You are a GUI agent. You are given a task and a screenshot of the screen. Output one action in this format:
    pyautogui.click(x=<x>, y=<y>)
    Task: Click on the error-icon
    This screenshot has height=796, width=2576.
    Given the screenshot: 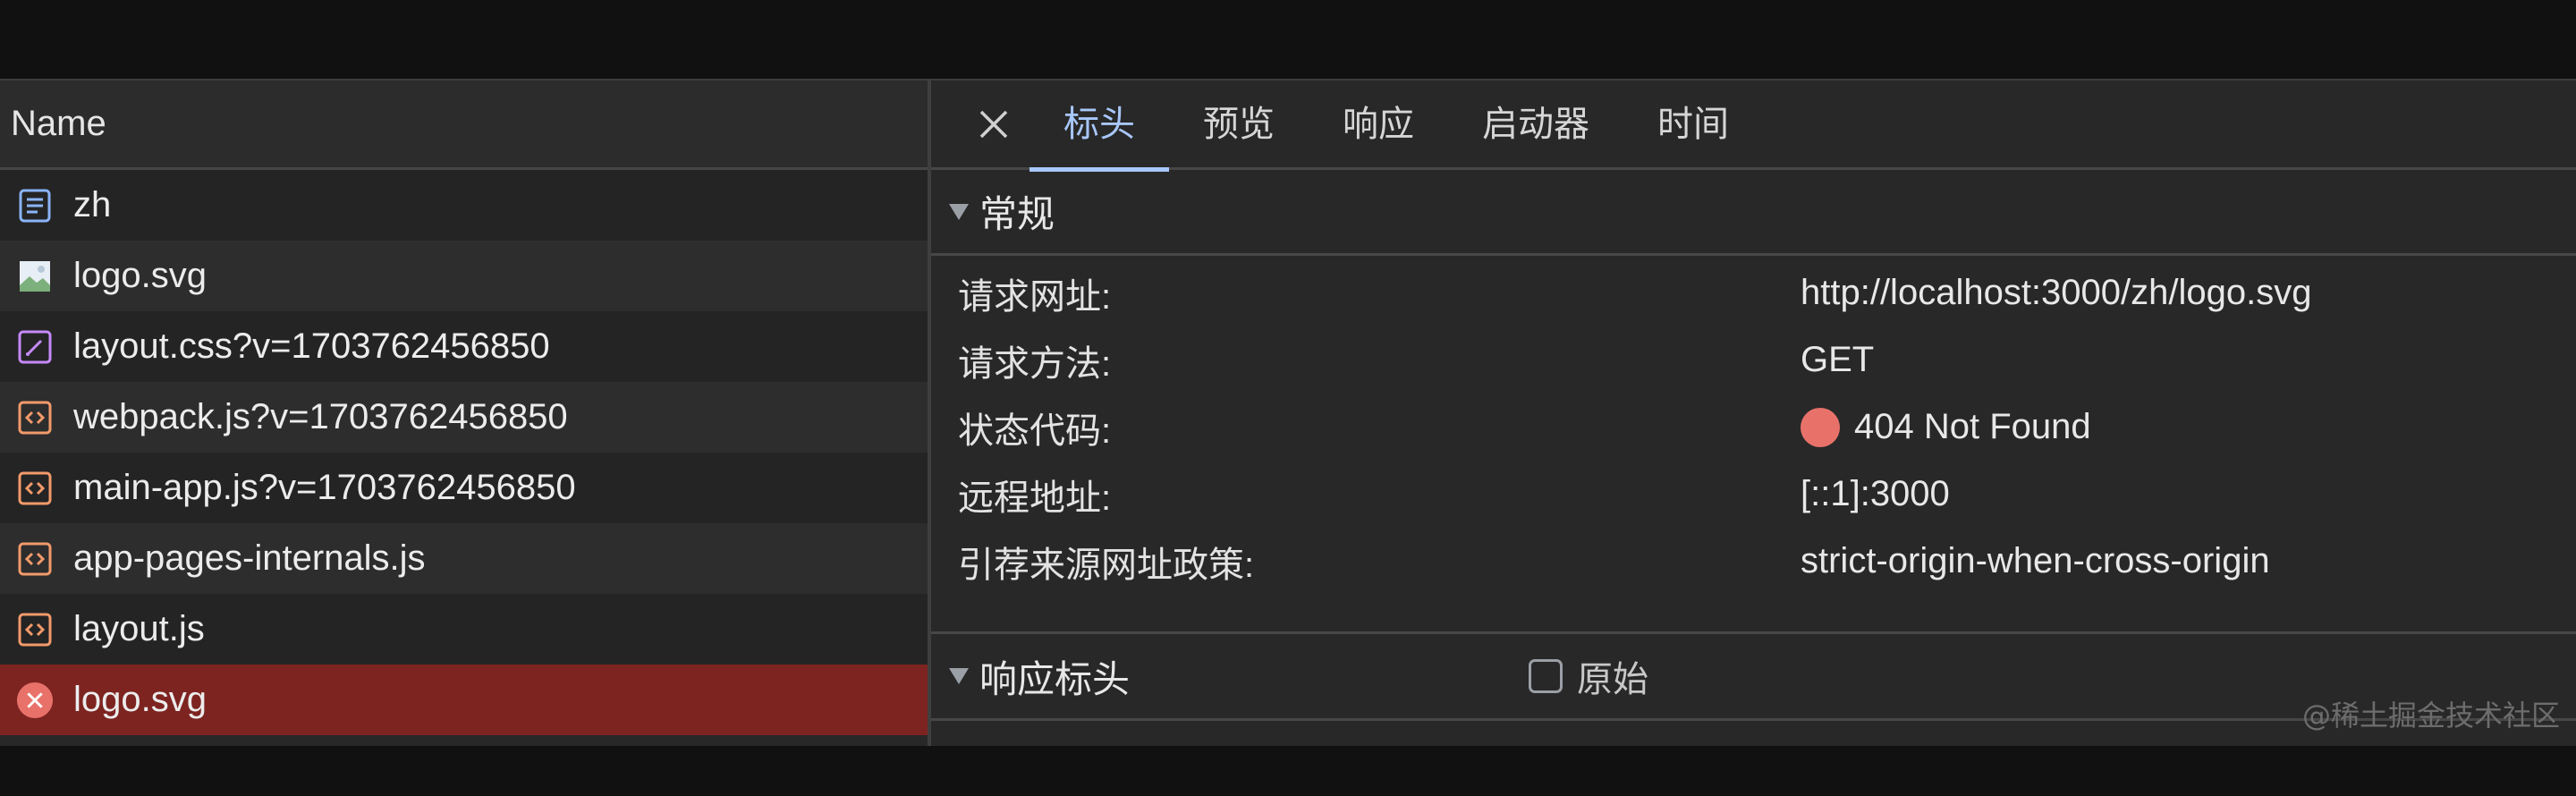 What is the action you would take?
    pyautogui.click(x=35, y=700)
    